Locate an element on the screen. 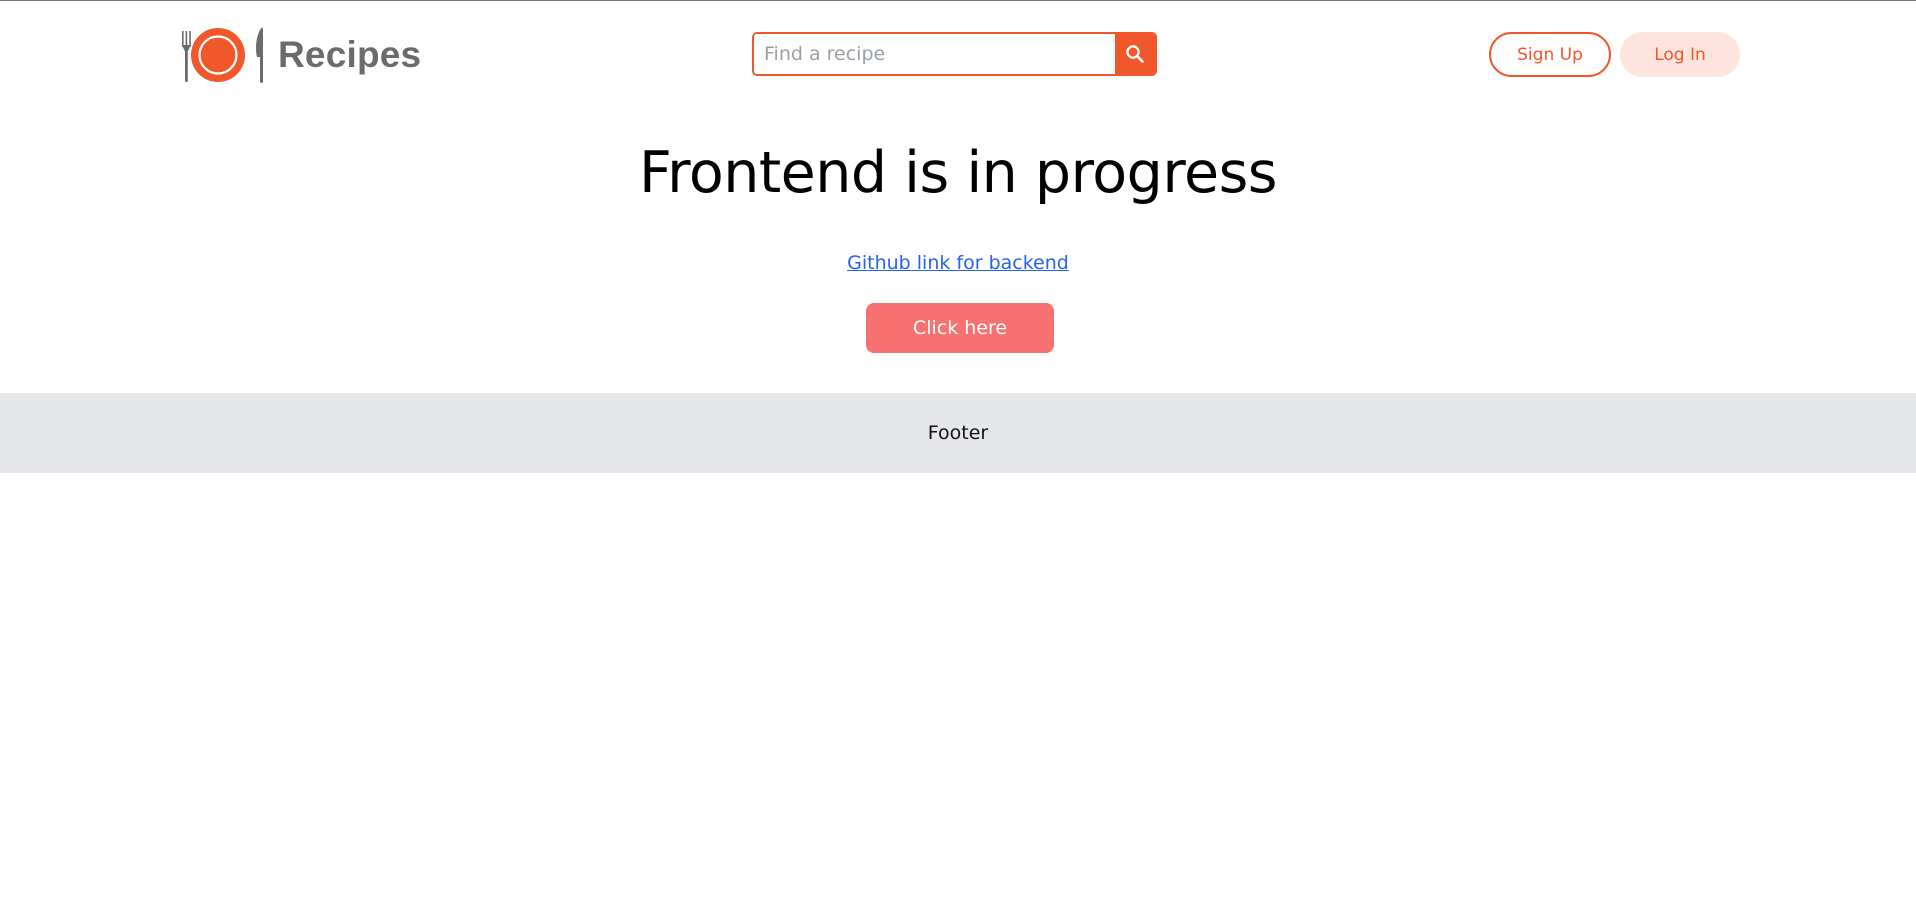  sign-up-button: Sign Up is located at coordinates (1550, 54).